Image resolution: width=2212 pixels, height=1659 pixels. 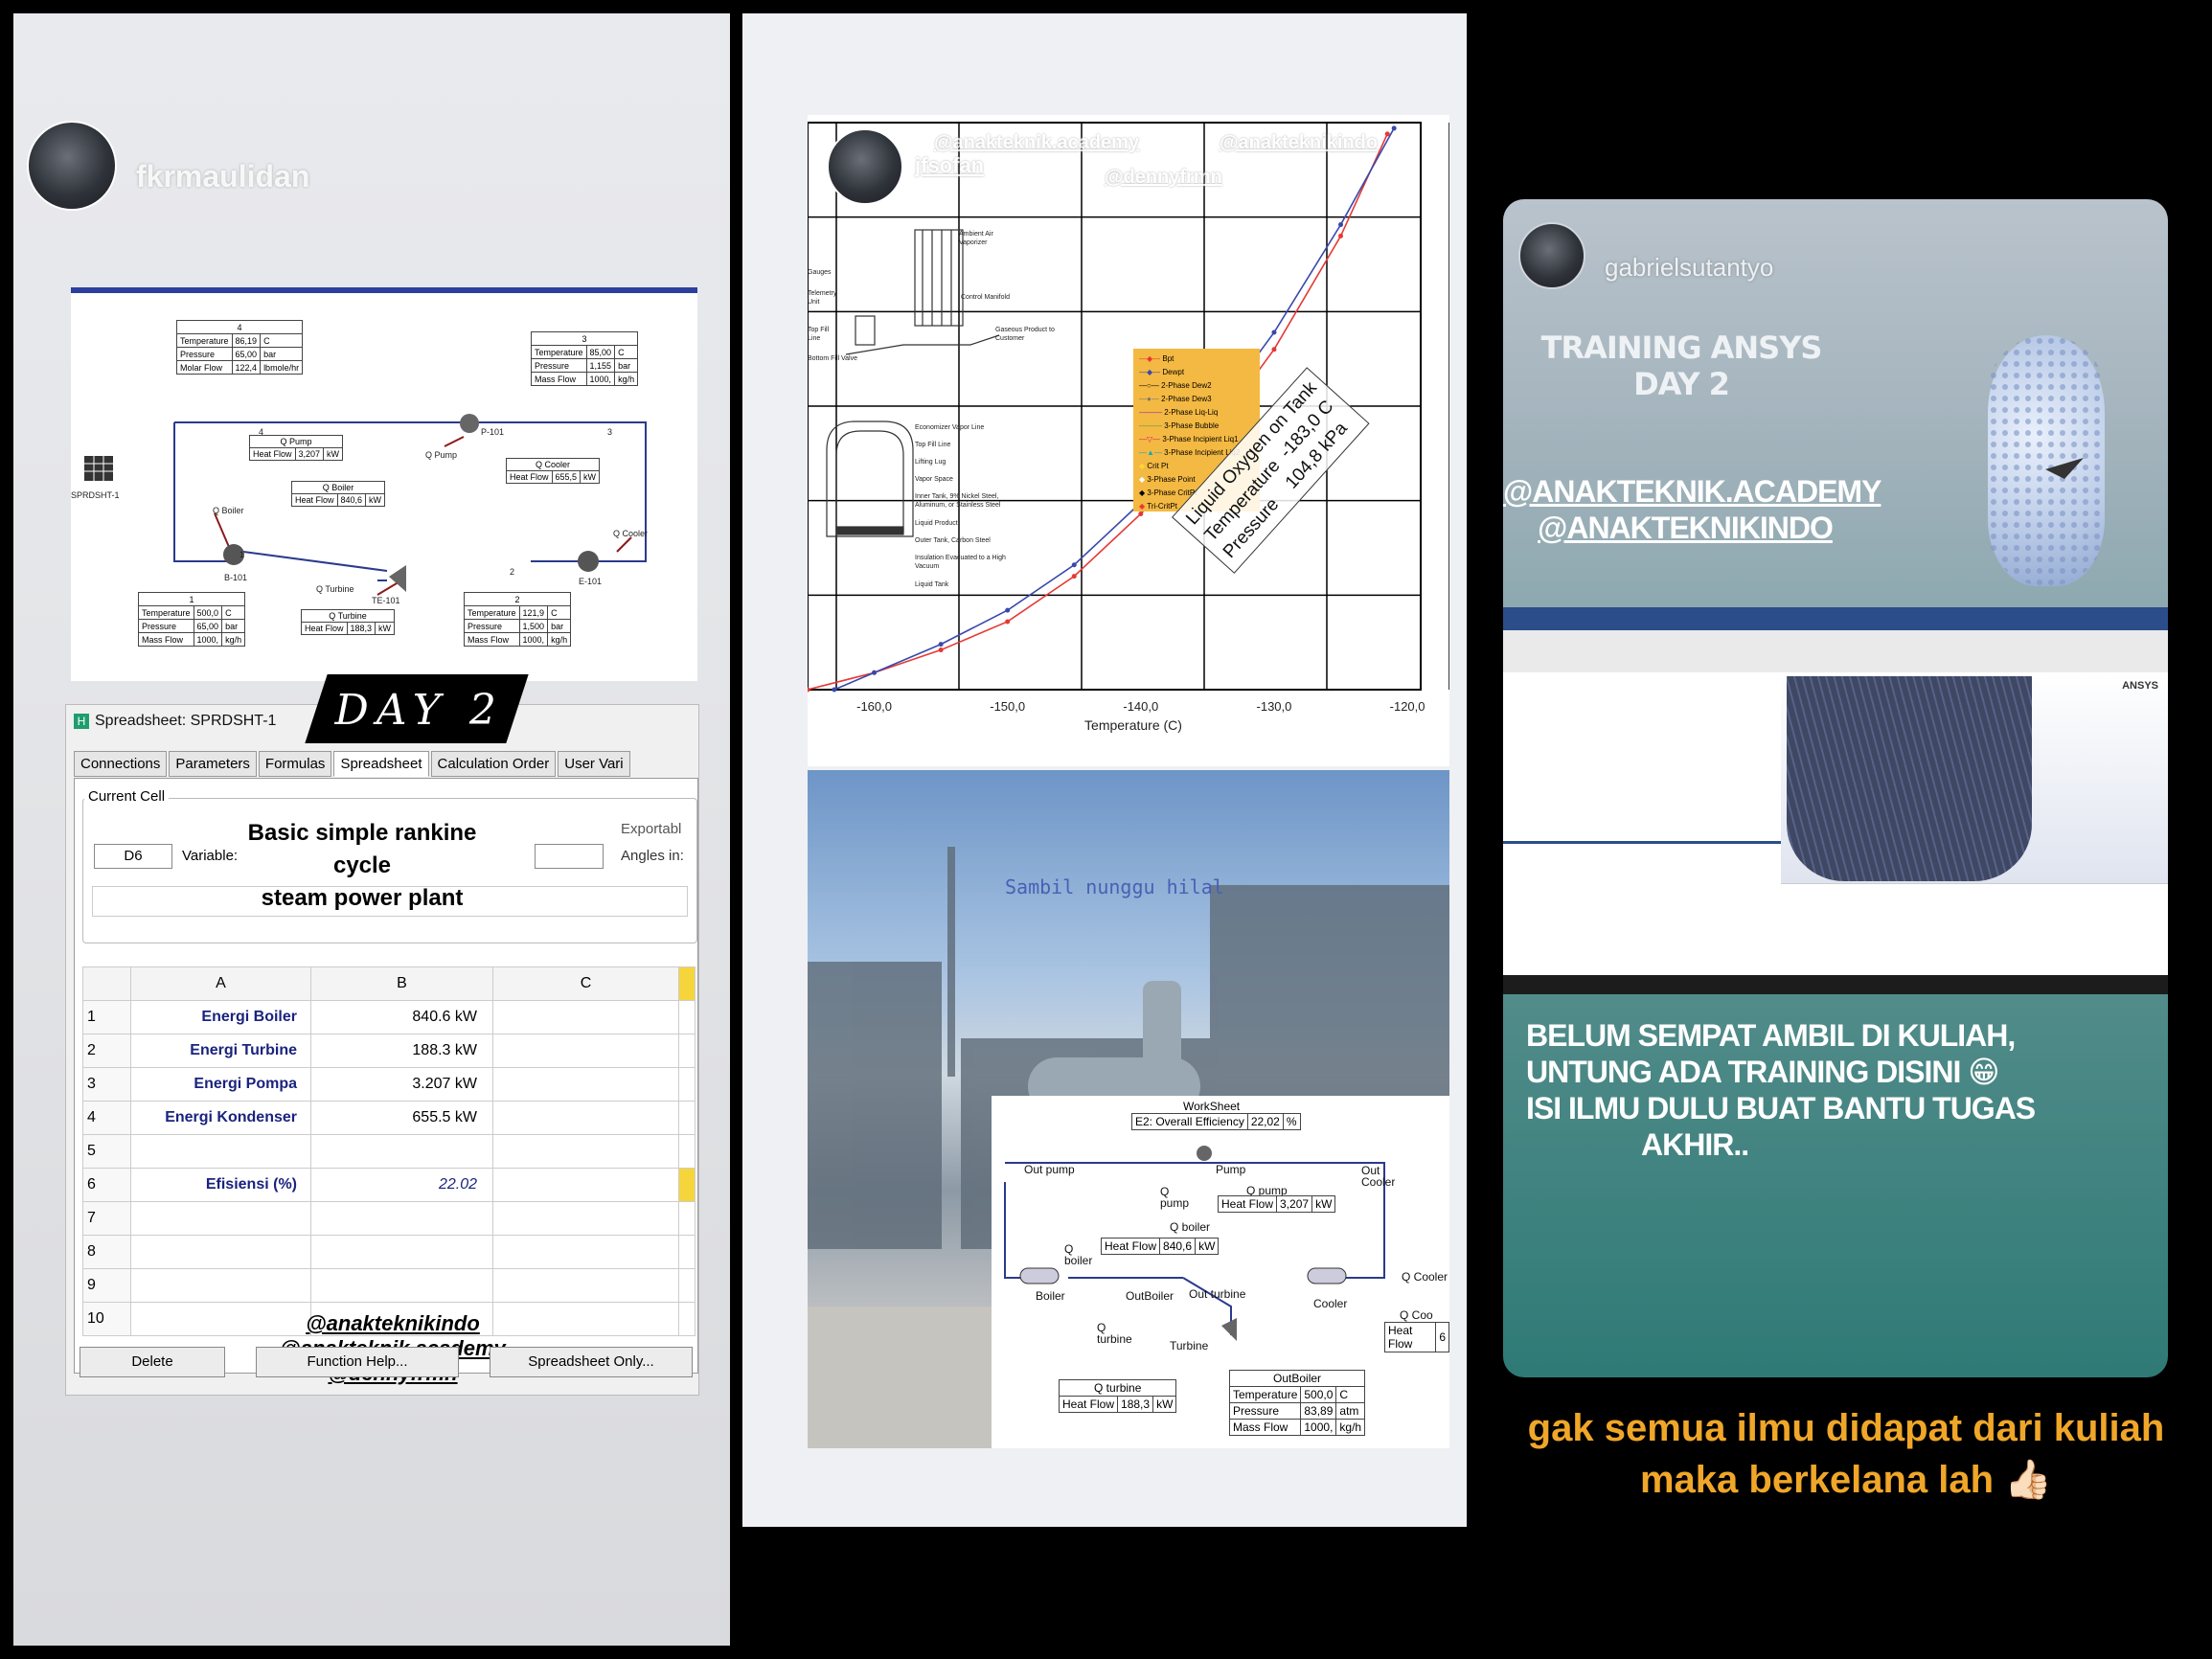 I want to click on spreadsheet-icon, so click(x=98, y=468).